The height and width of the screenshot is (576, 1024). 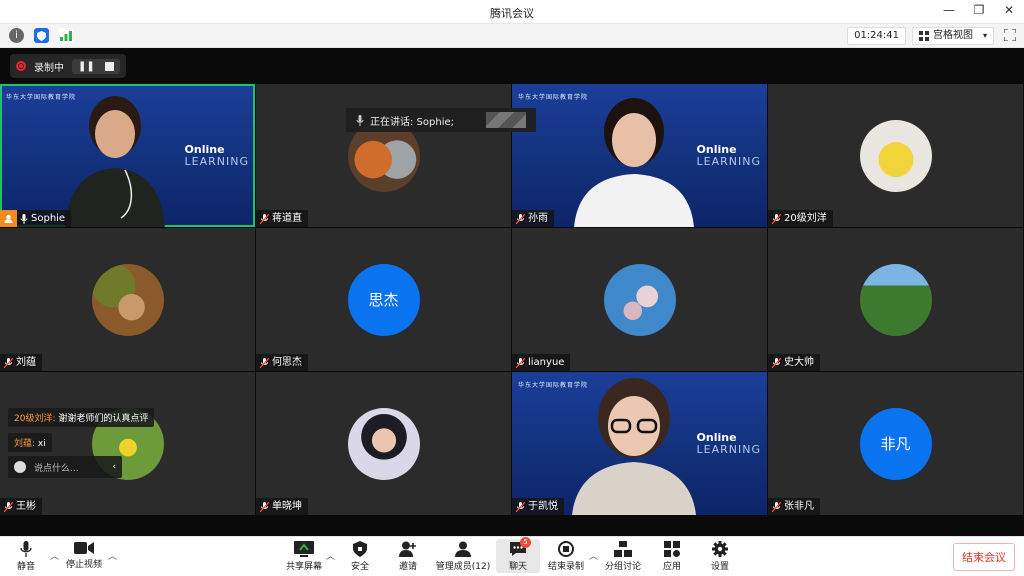 I want to click on participant-name: 孙雨, so click(x=538, y=218).